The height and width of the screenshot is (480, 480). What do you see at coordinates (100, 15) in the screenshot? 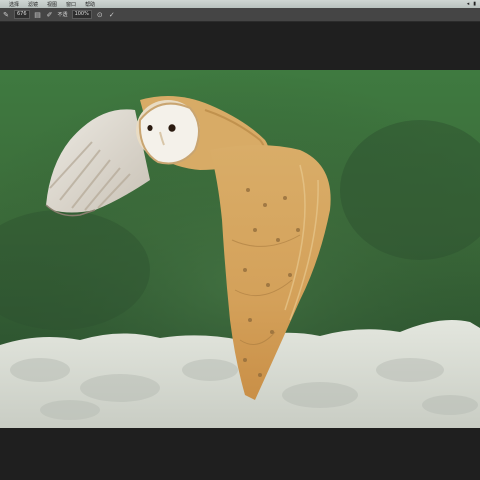
I see `airbrush-icon: ⊙` at bounding box center [100, 15].